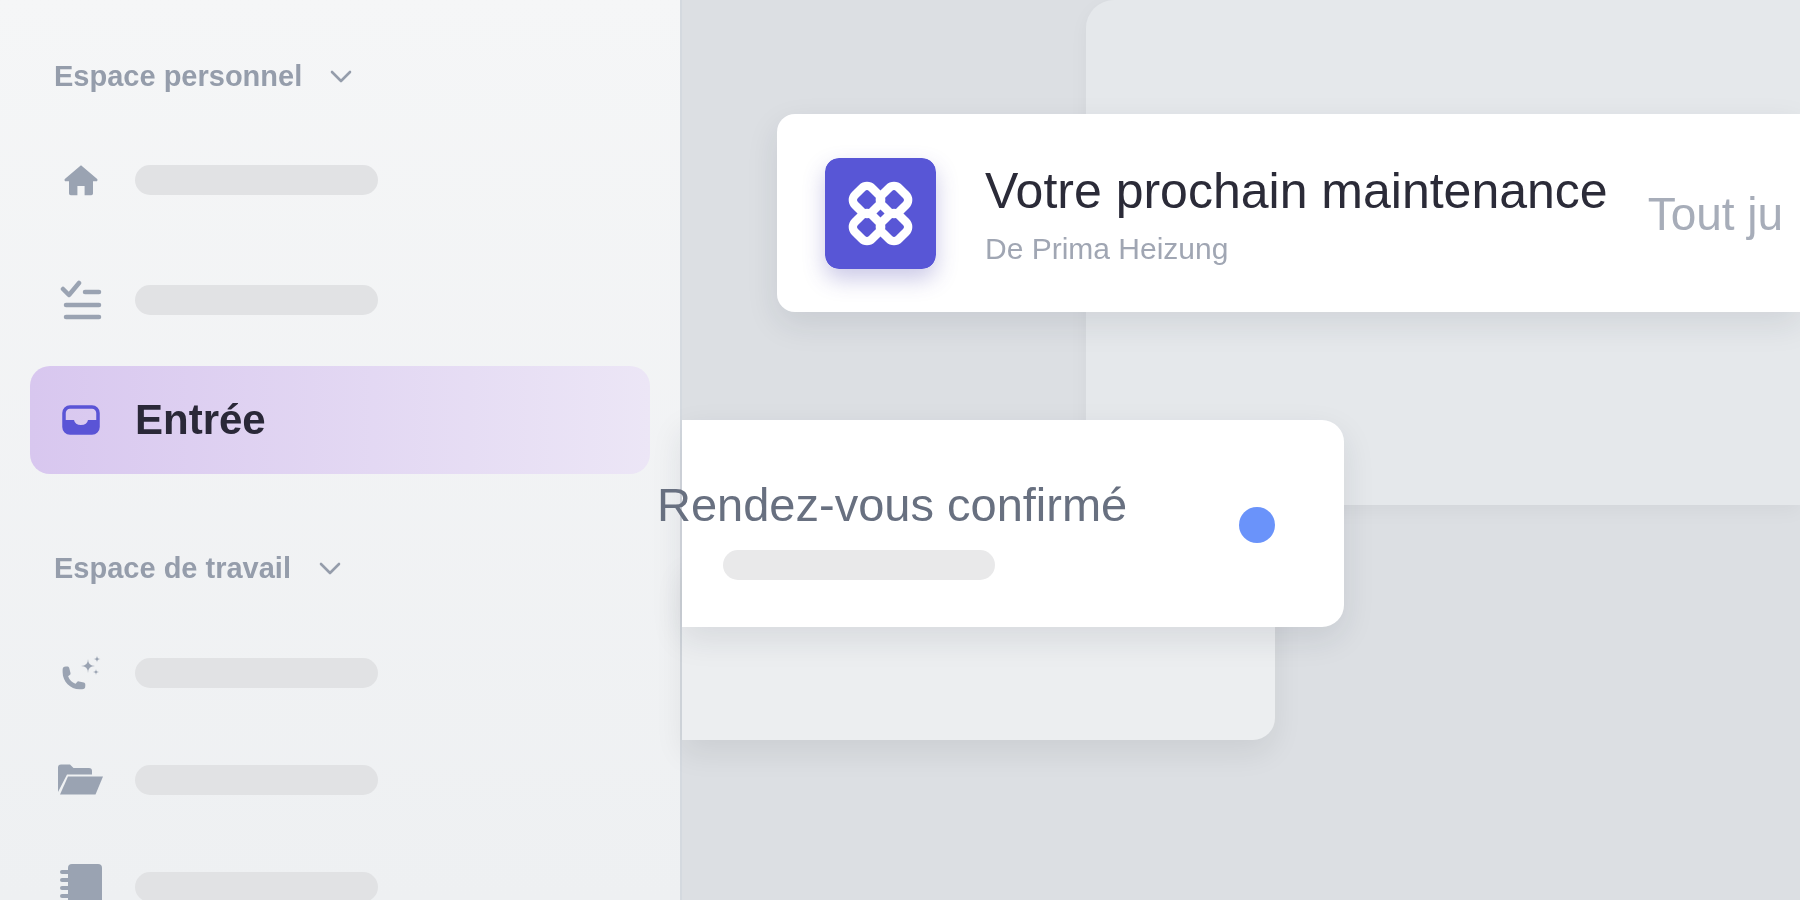 The width and height of the screenshot is (1800, 900). I want to click on home-icon, so click(81, 180).